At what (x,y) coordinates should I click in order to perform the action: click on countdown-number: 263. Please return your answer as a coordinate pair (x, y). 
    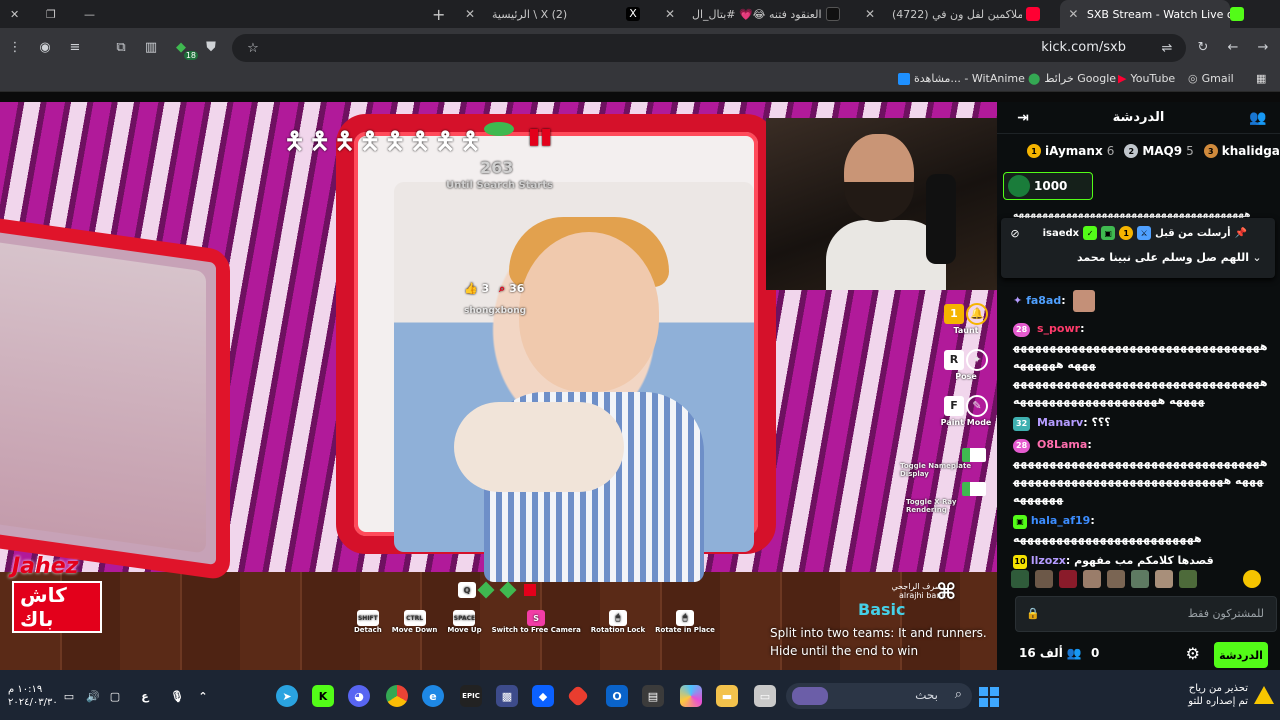
    Looking at the image, I should click on (497, 167).